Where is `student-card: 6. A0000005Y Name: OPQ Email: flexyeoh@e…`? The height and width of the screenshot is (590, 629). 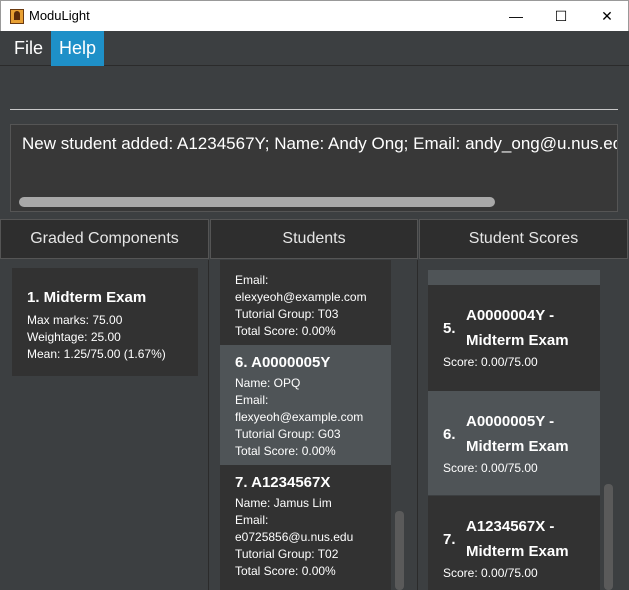 student-card: 6. A0000005Y Name: OPQ Email: flexyeoh@e… is located at coordinates (305, 405).